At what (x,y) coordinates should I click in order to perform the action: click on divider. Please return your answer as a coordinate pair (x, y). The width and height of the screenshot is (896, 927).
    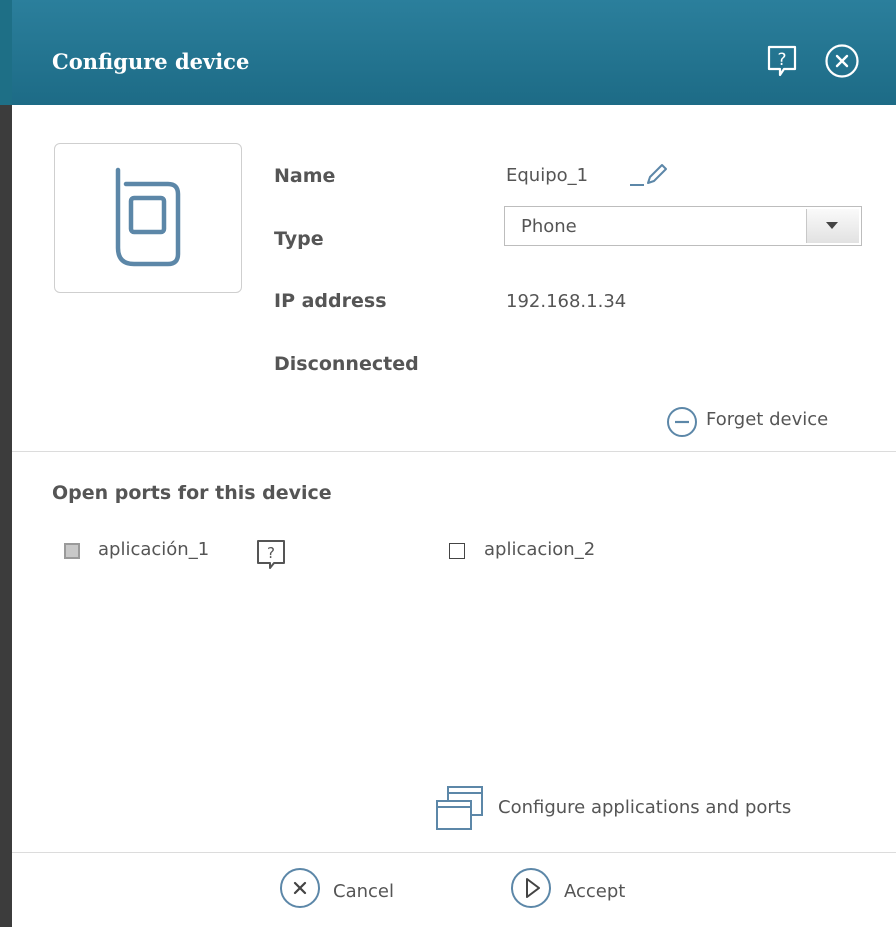
    Looking at the image, I should click on (454, 451).